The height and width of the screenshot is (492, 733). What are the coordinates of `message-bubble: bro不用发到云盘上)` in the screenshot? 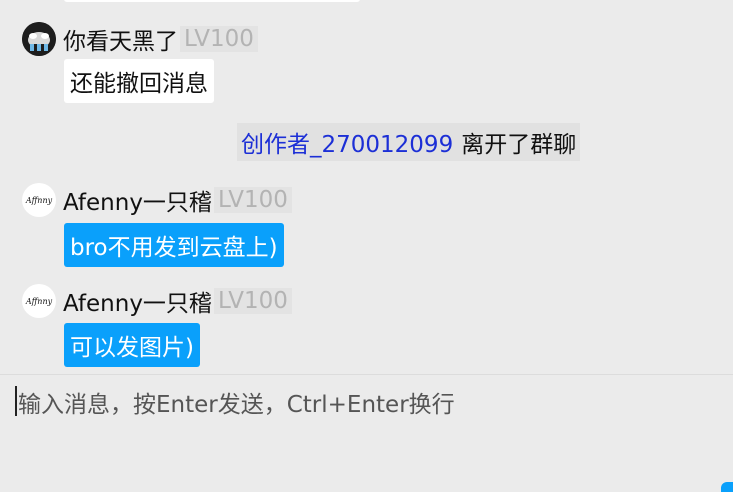 It's located at (174, 245).